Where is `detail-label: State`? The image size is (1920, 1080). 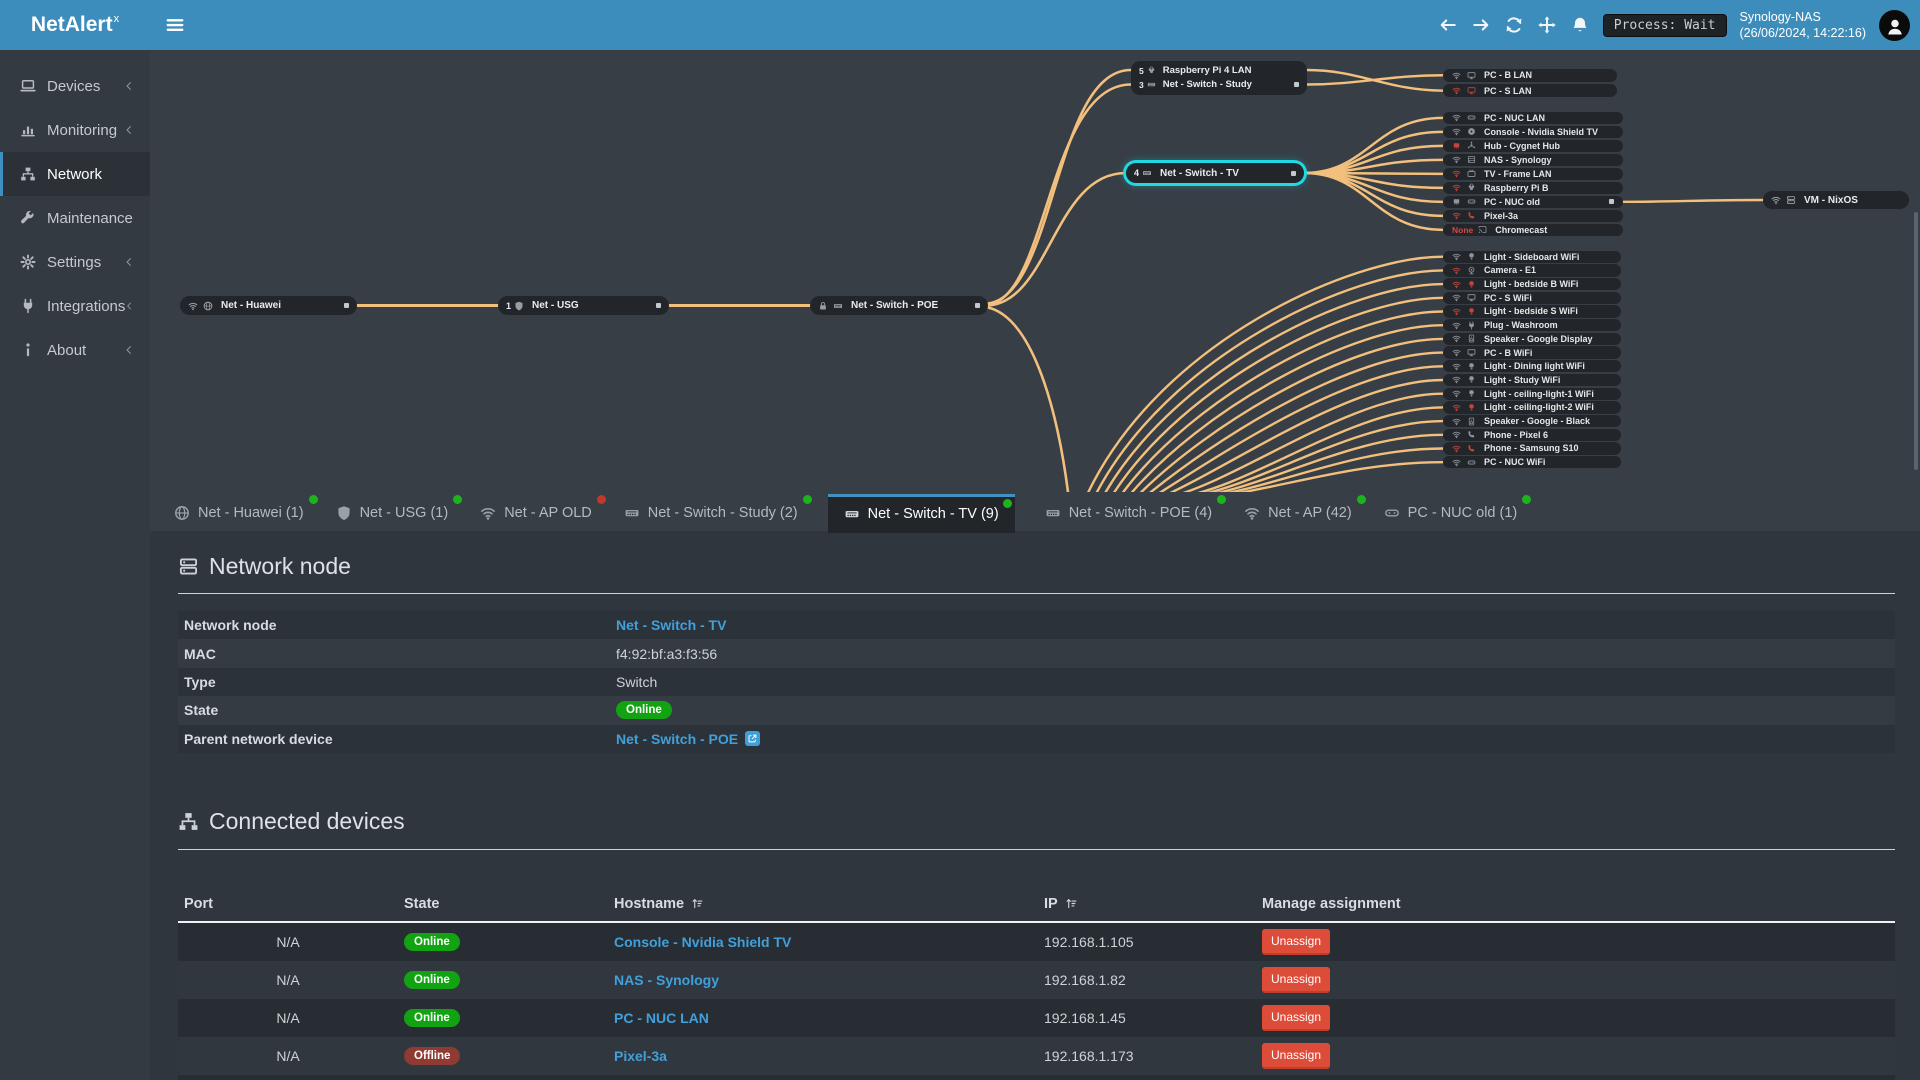
detail-label: State is located at coordinates (201, 710).